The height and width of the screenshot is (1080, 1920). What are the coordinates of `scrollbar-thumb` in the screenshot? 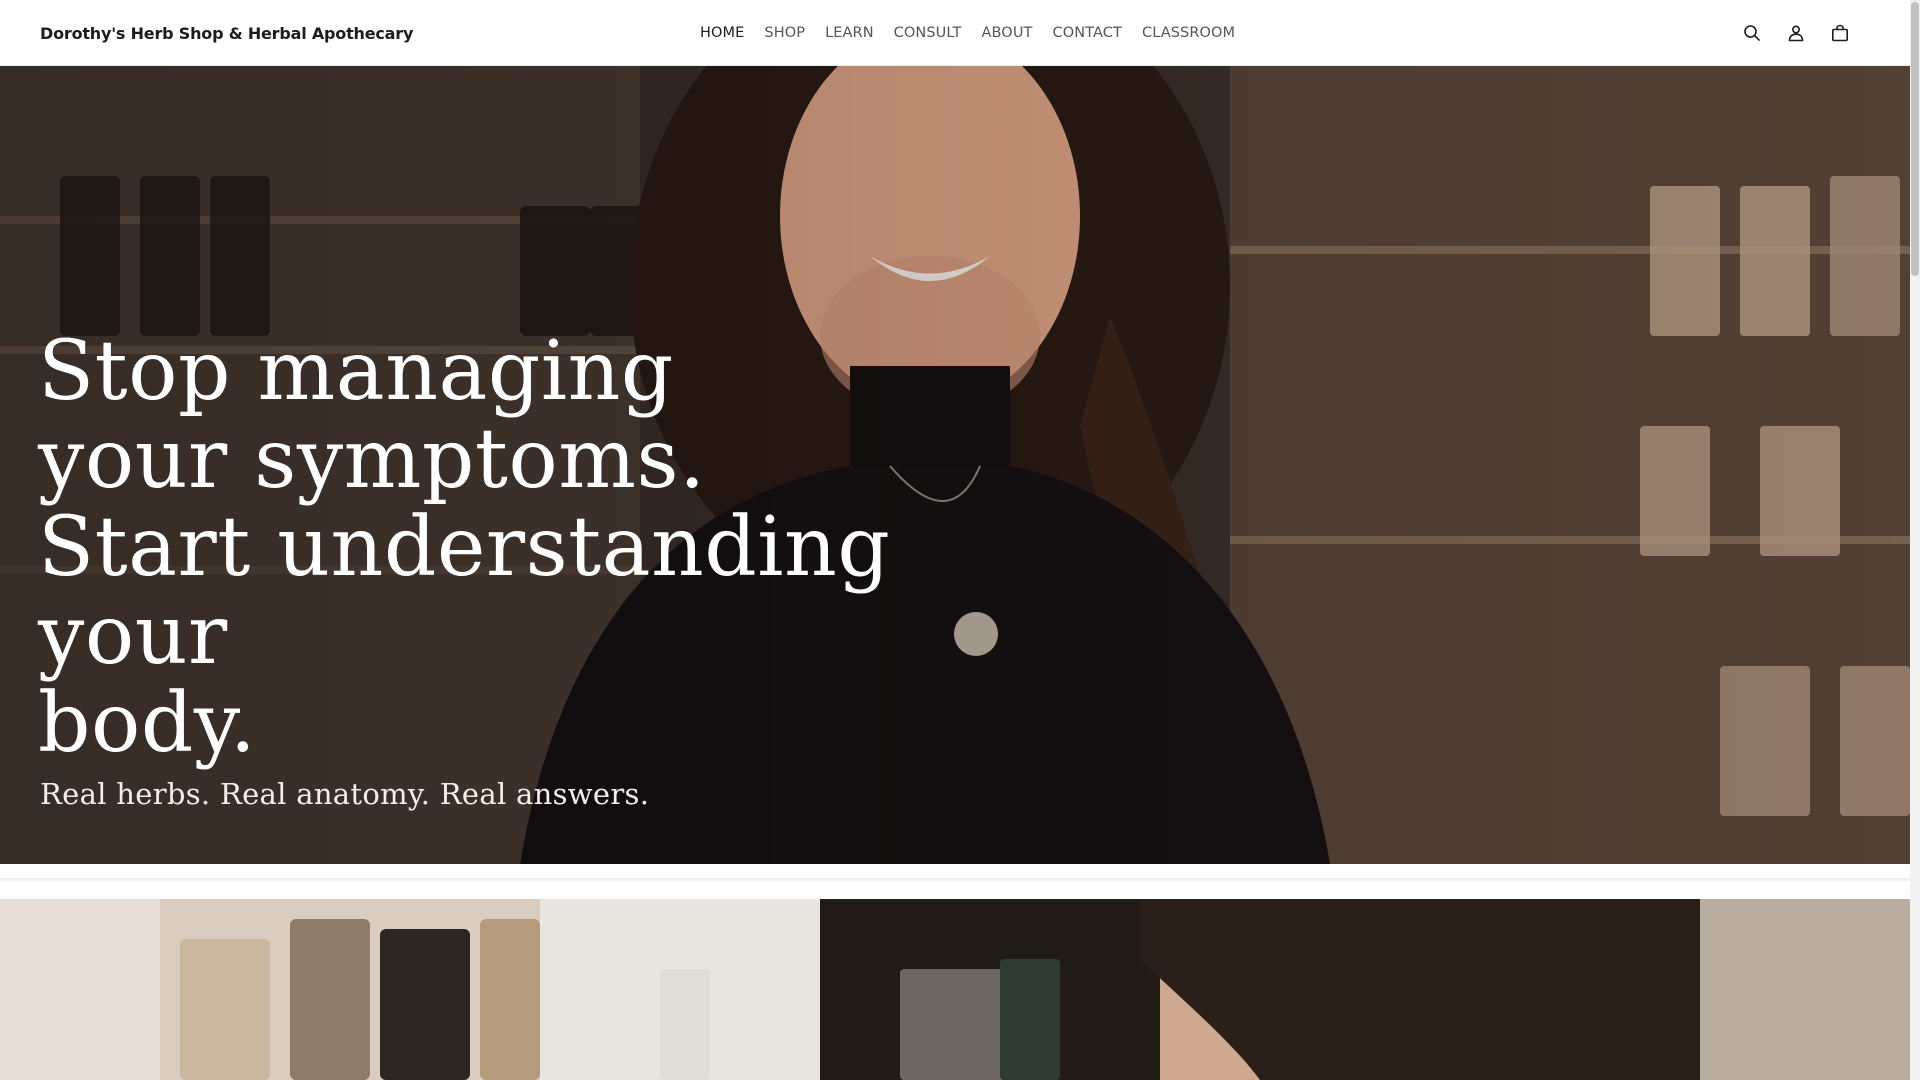 It's located at (1915, 139).